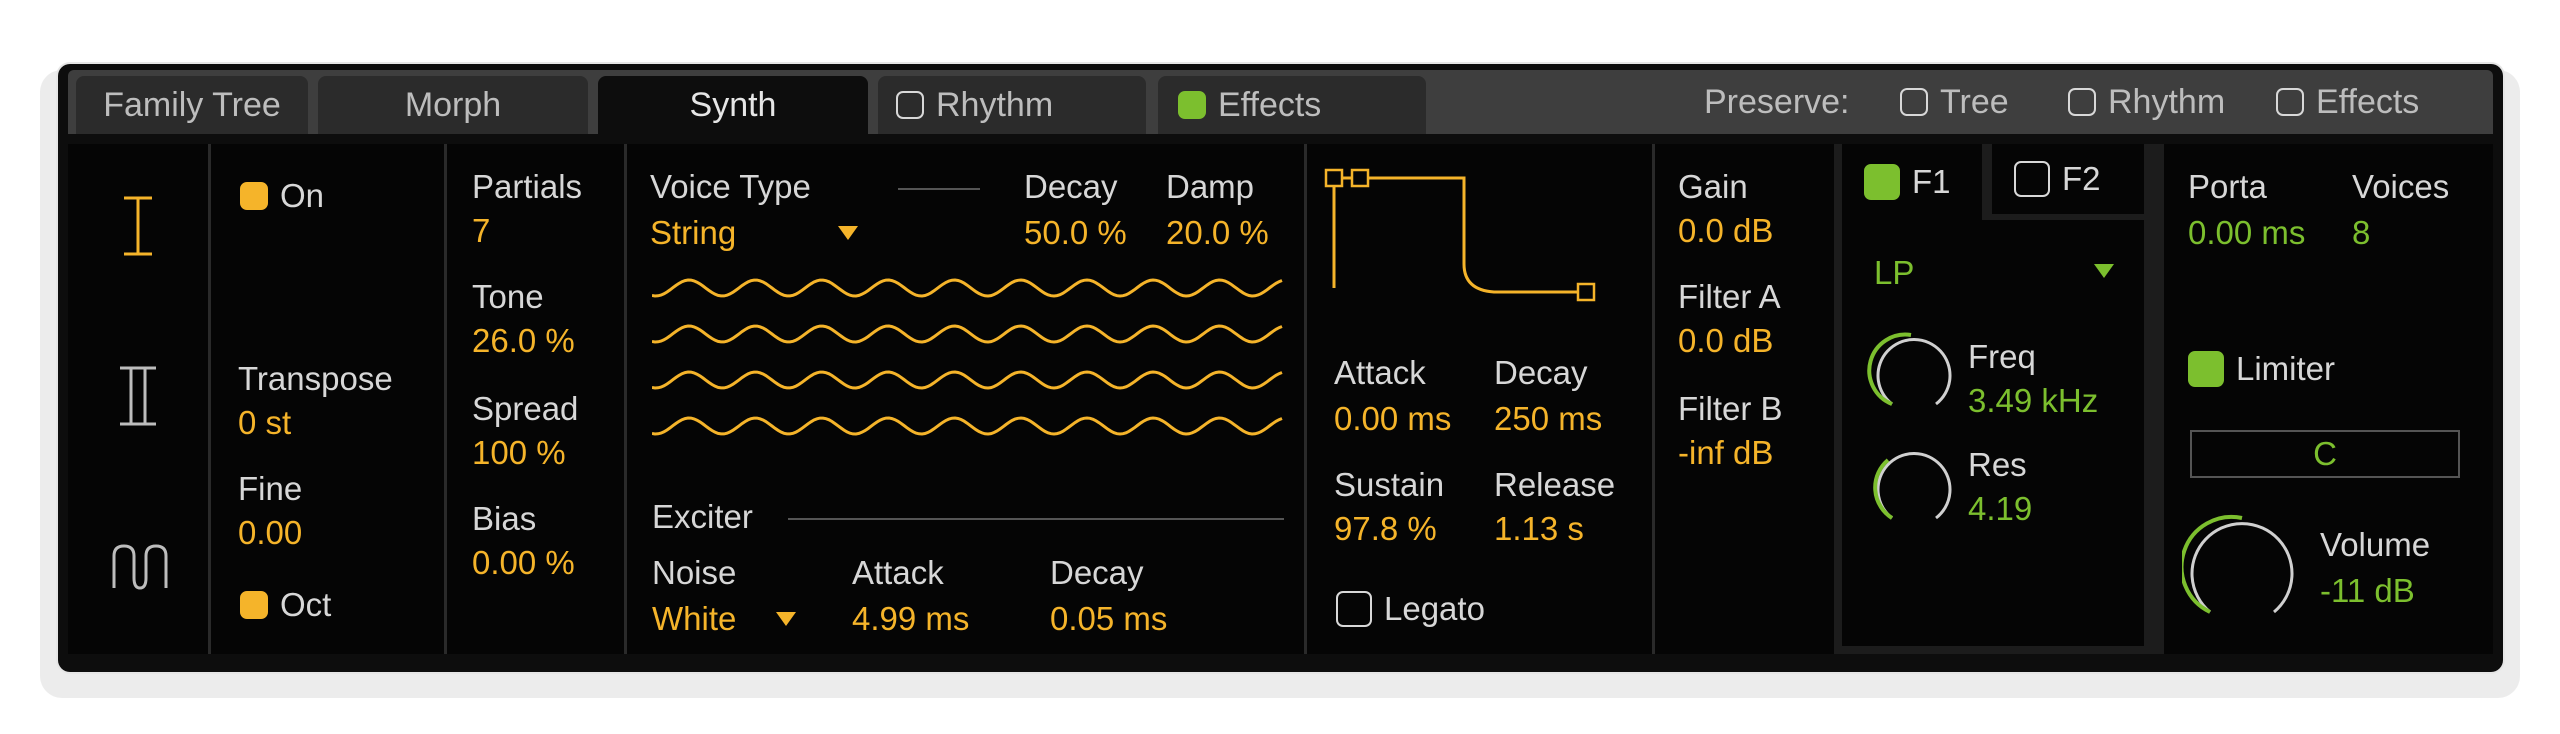  Describe the element at coordinates (138, 226) in the screenshot. I see `osc-1-icon` at that location.